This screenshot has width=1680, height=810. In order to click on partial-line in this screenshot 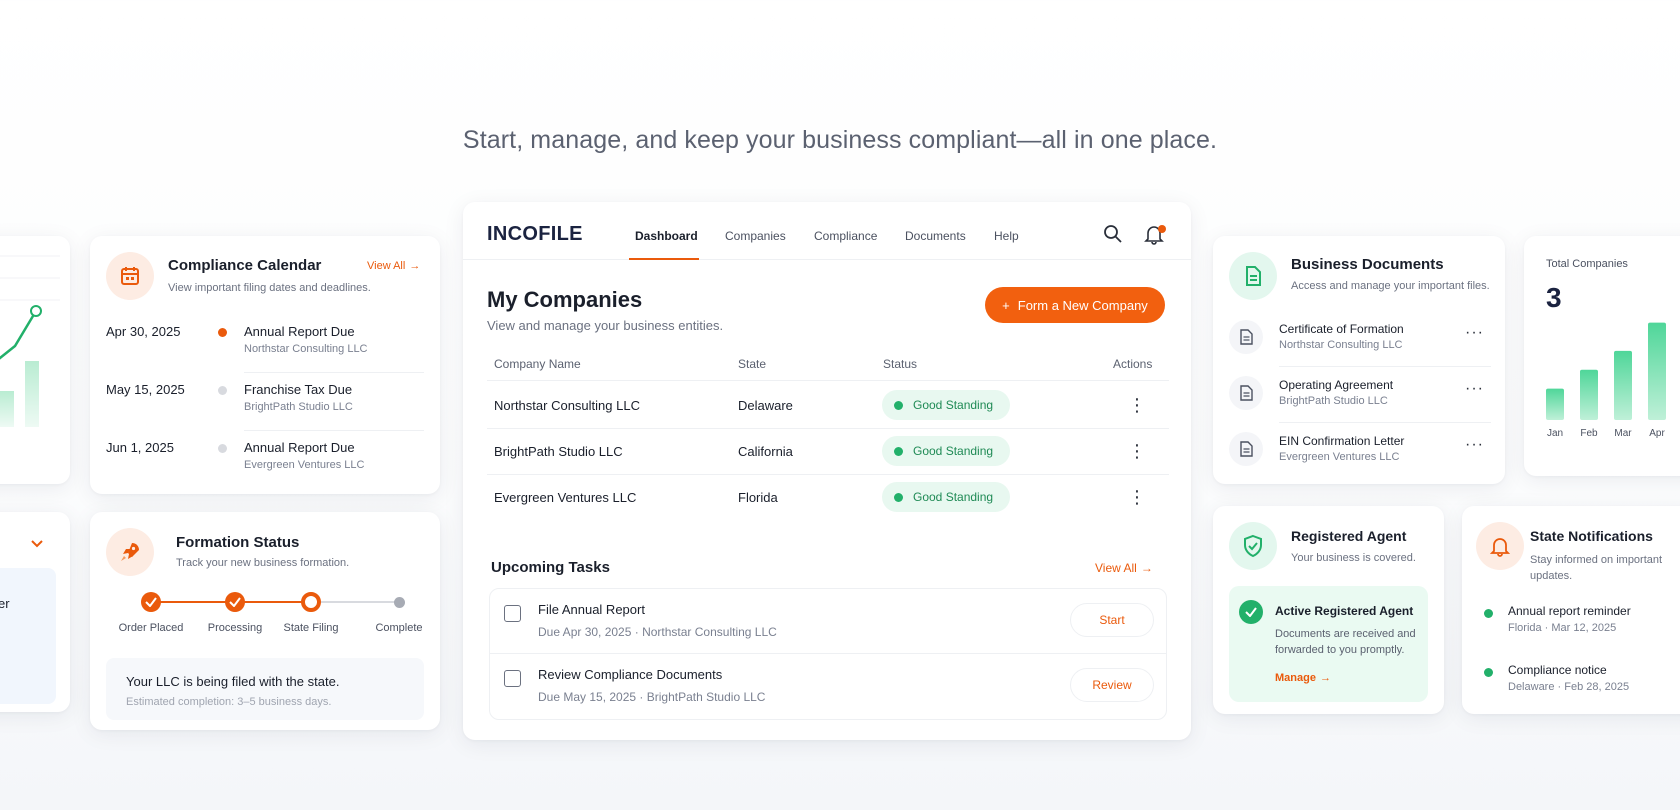, I will do `click(19, 335)`.